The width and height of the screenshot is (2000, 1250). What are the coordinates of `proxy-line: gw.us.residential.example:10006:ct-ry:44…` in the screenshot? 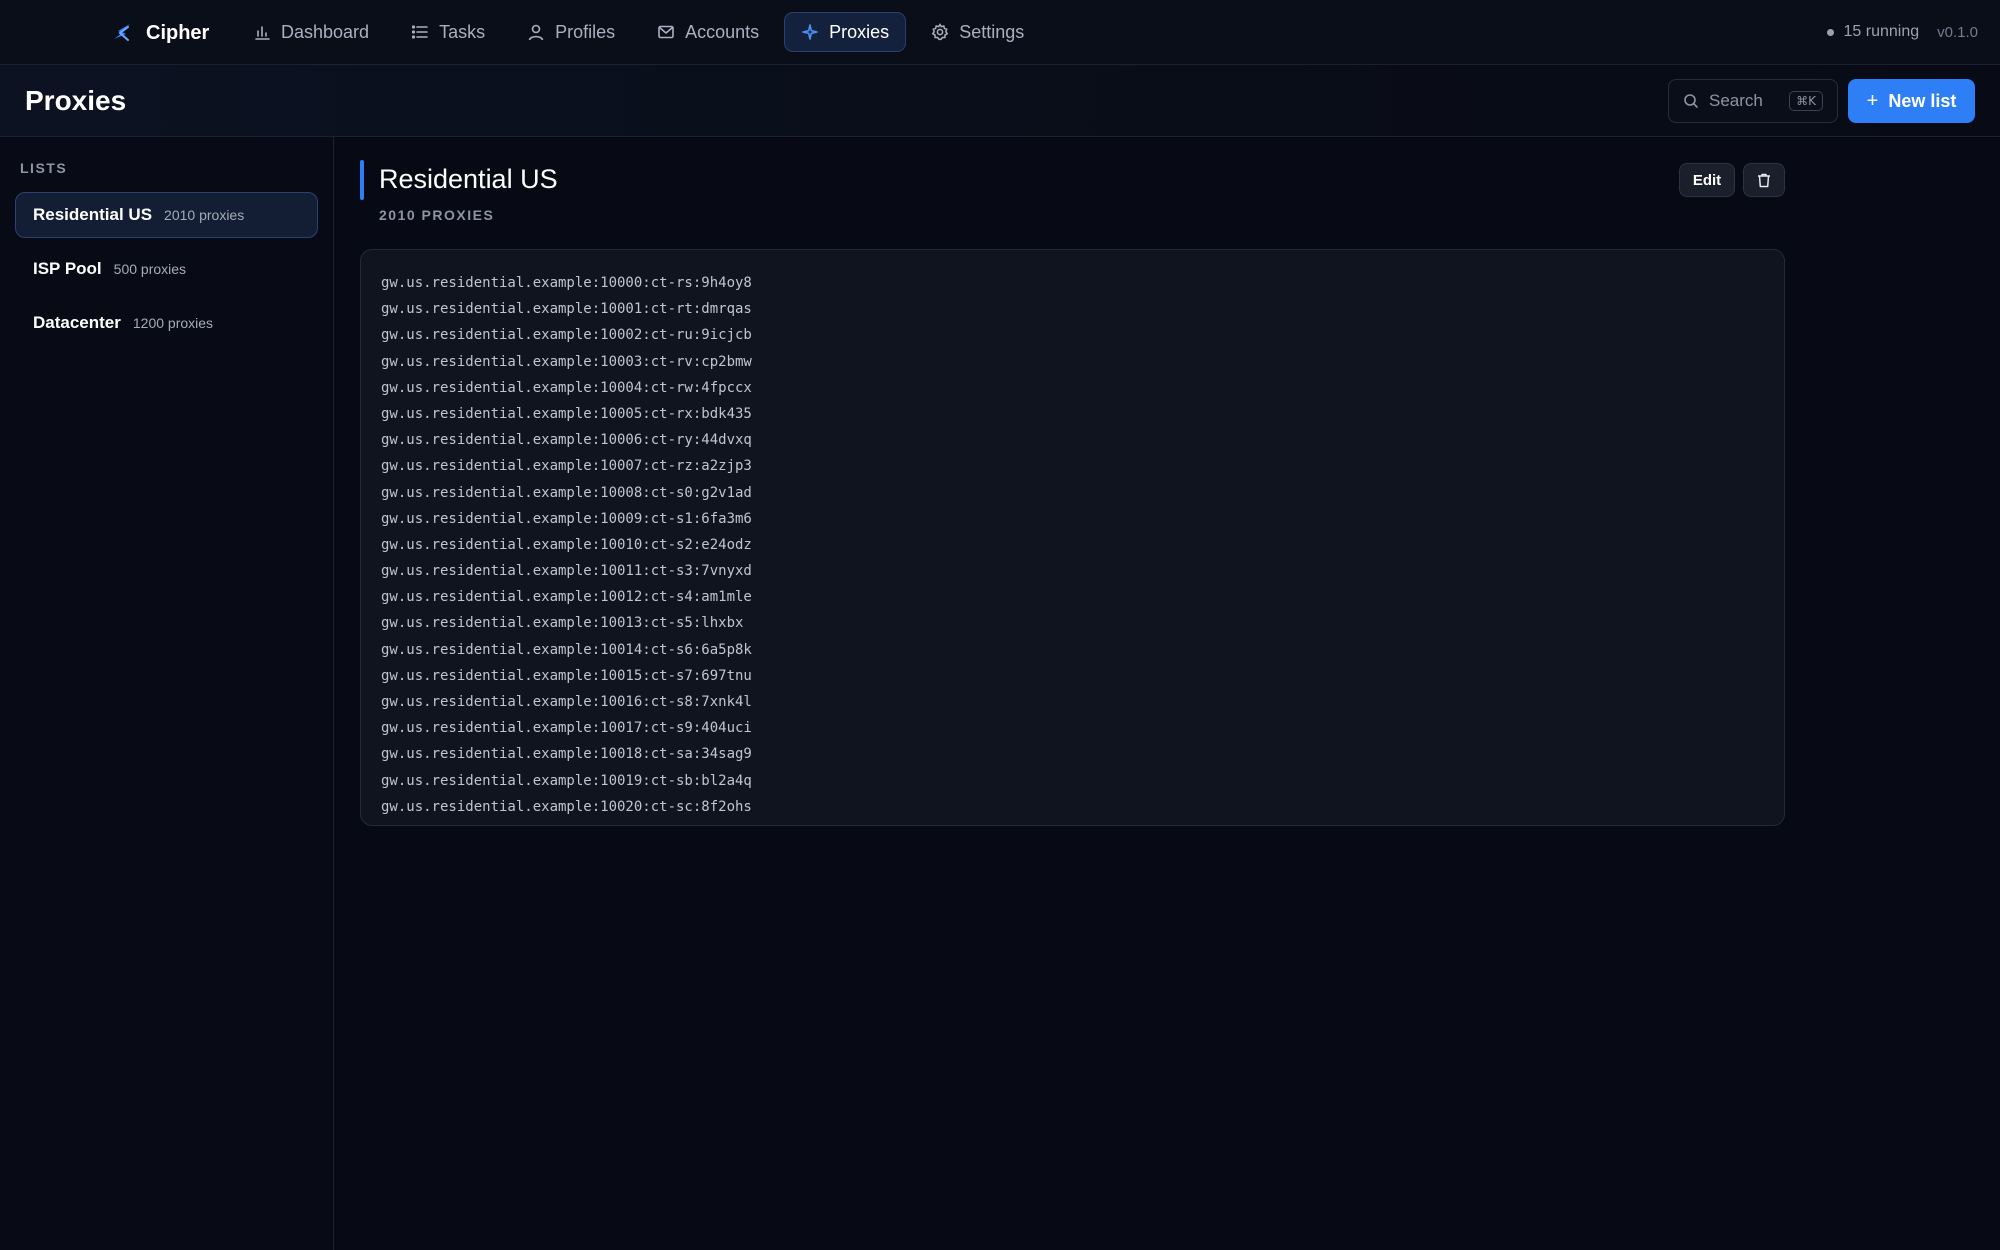 It's located at (566, 440).